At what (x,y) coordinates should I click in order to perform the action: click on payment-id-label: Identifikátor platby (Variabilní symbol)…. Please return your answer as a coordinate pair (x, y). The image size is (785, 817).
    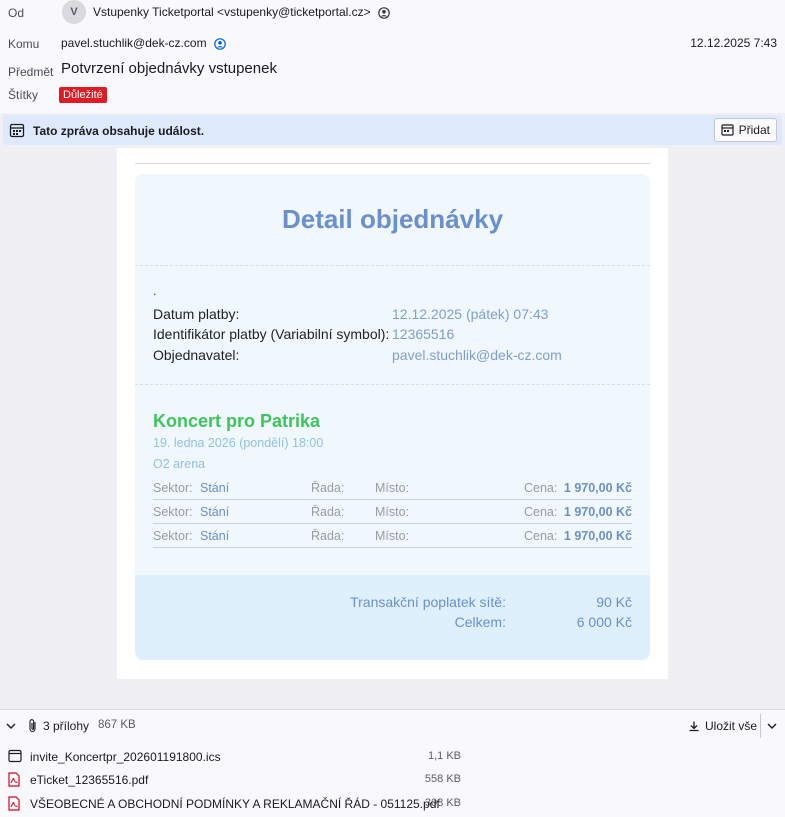
    Looking at the image, I should click on (271, 334).